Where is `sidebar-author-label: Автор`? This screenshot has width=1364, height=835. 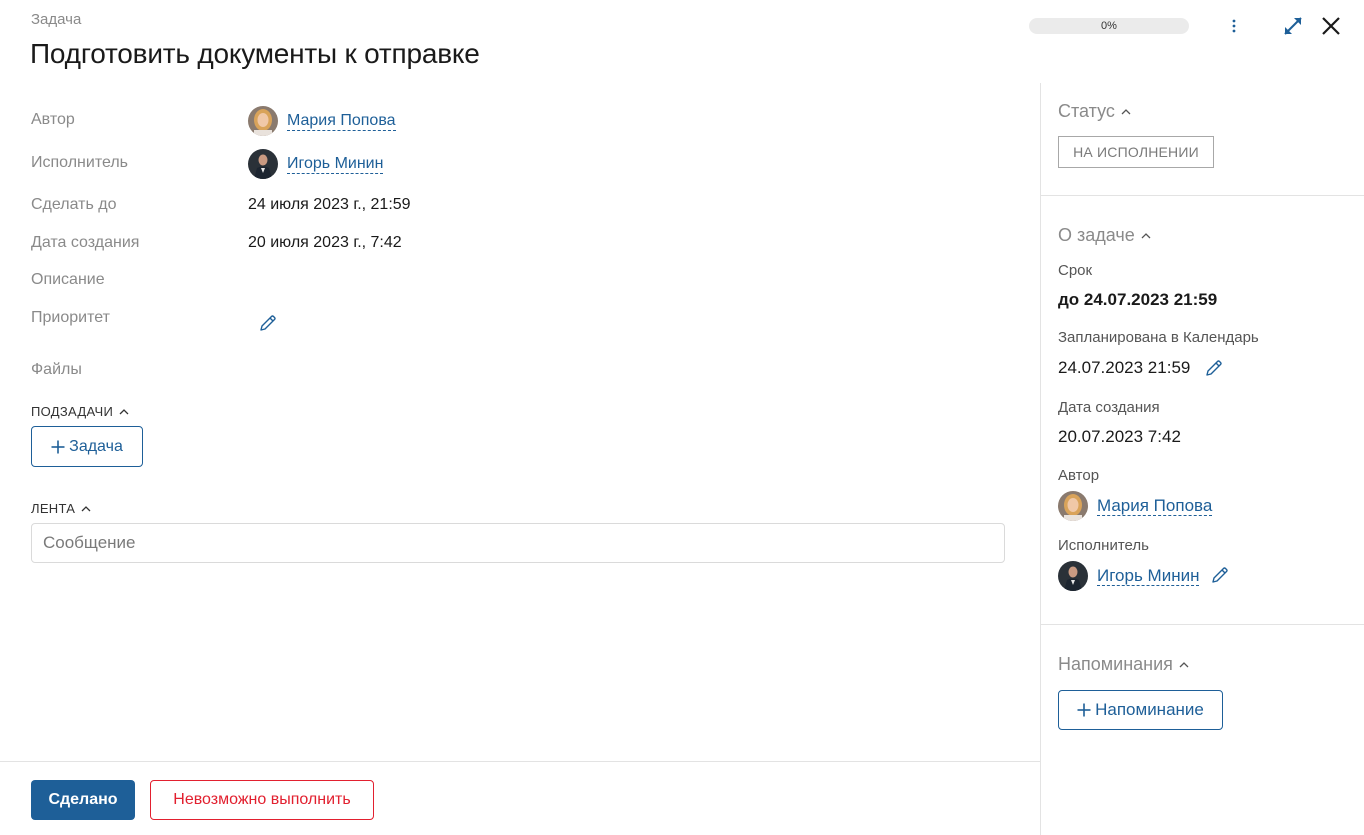
sidebar-author-label: Автор is located at coordinates (1079, 475).